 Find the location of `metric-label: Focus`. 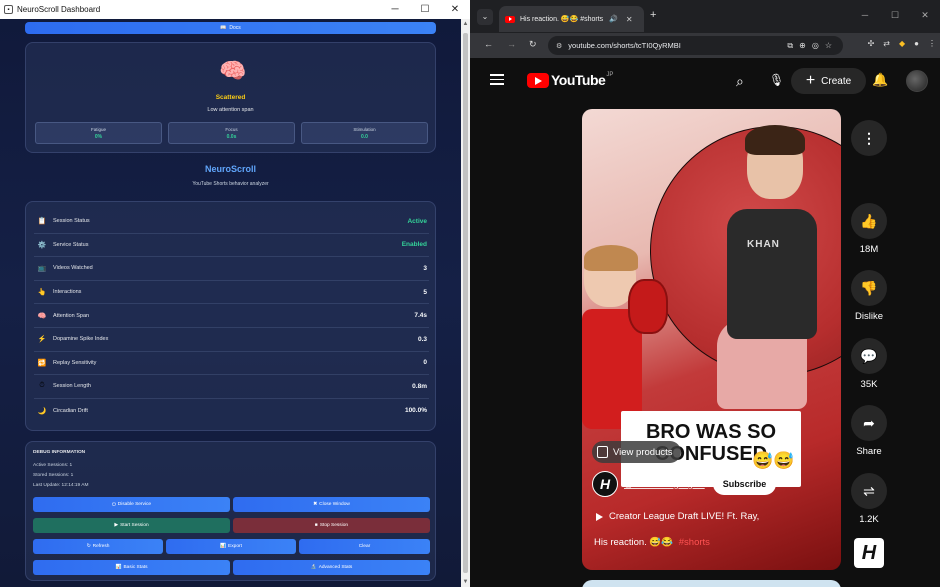

metric-label: Focus is located at coordinates (231, 129).